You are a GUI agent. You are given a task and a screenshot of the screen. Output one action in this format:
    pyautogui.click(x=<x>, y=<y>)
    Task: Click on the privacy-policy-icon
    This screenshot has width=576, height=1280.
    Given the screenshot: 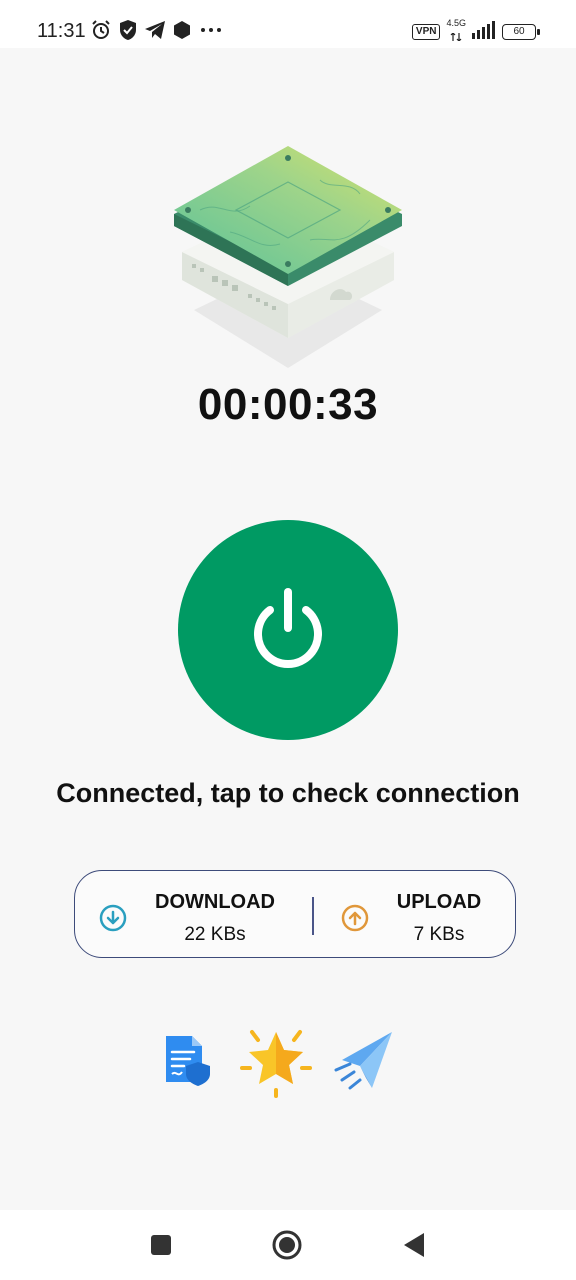 What is the action you would take?
    pyautogui.click(x=188, y=1062)
    